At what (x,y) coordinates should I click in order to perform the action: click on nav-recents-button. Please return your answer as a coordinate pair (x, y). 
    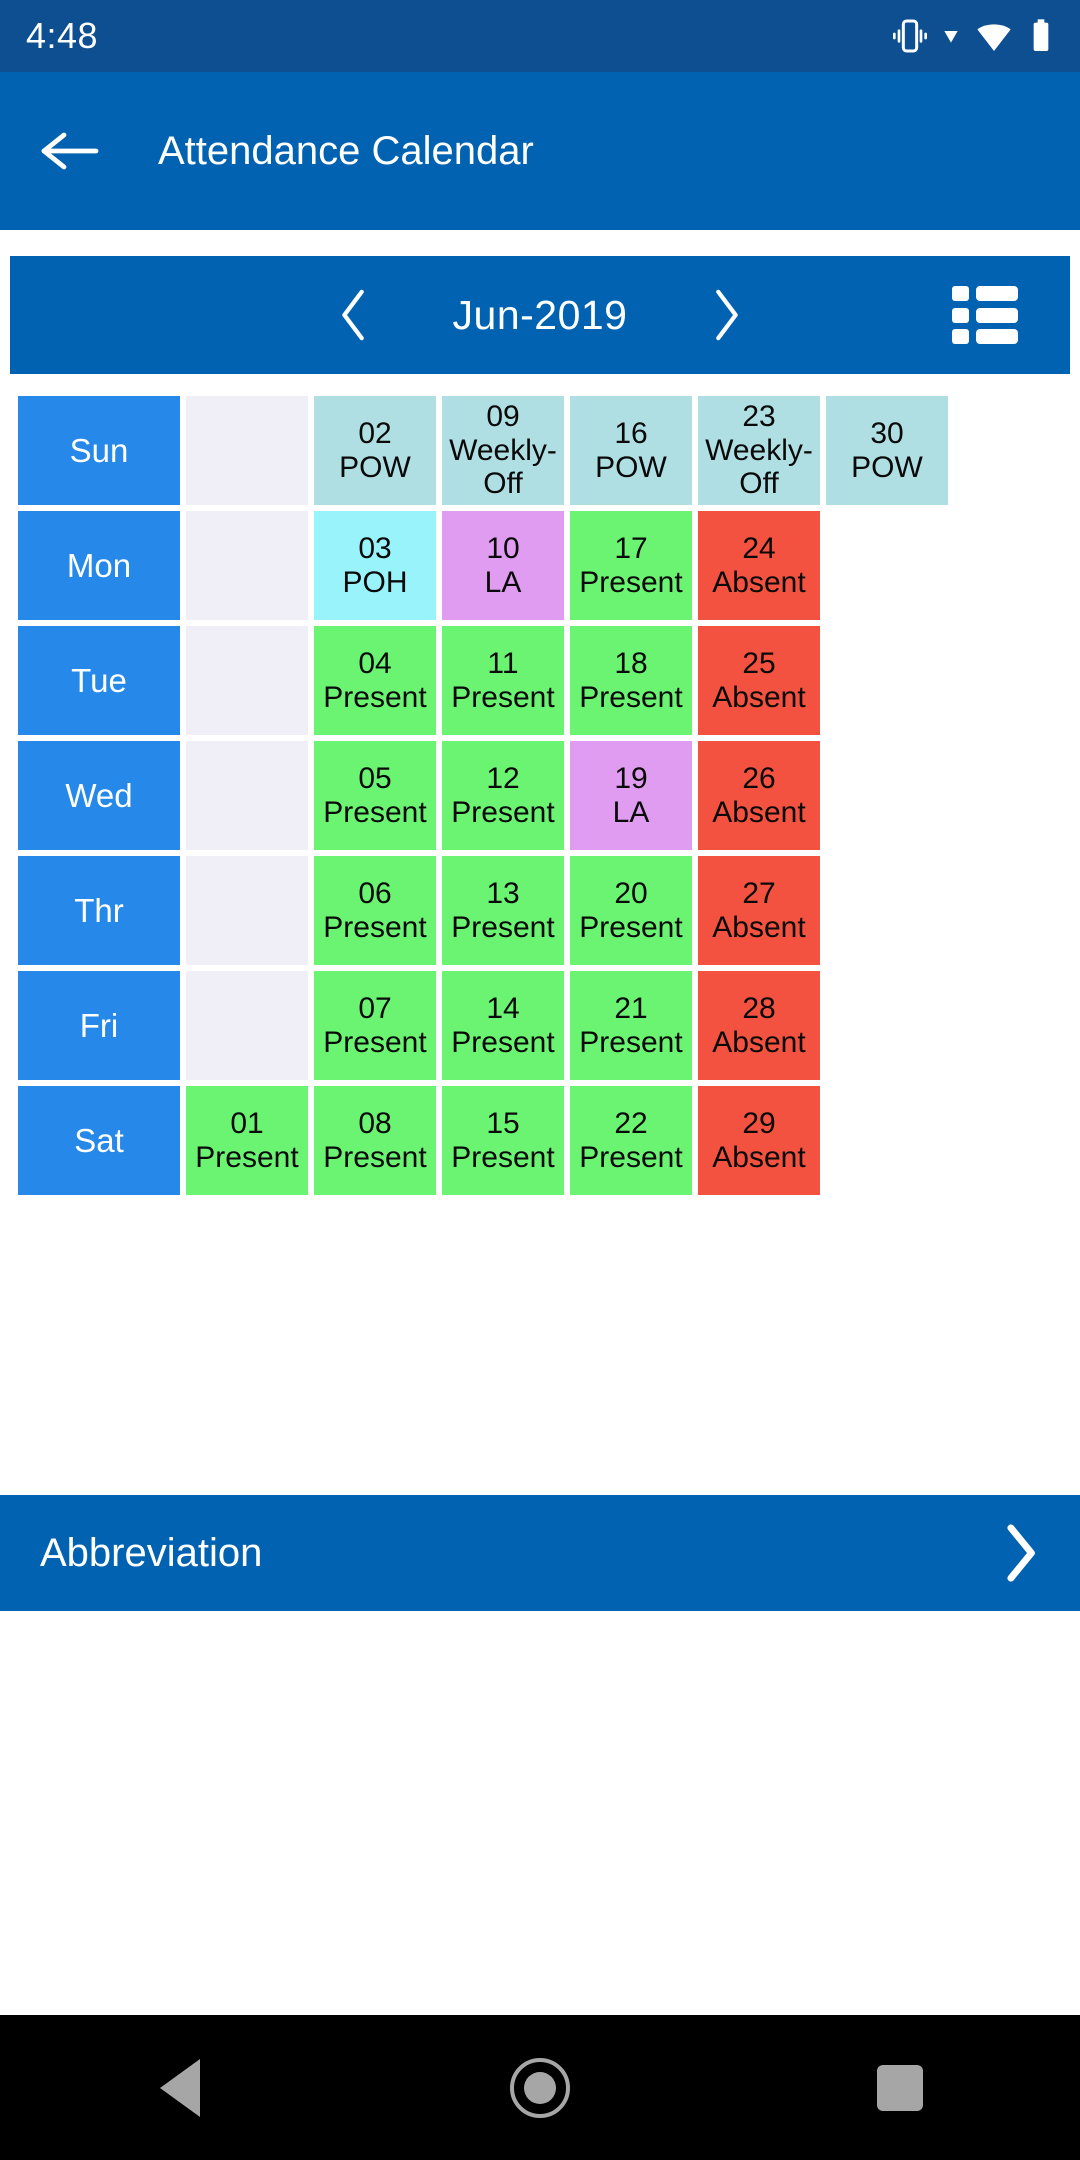
    Looking at the image, I should click on (900, 2087).